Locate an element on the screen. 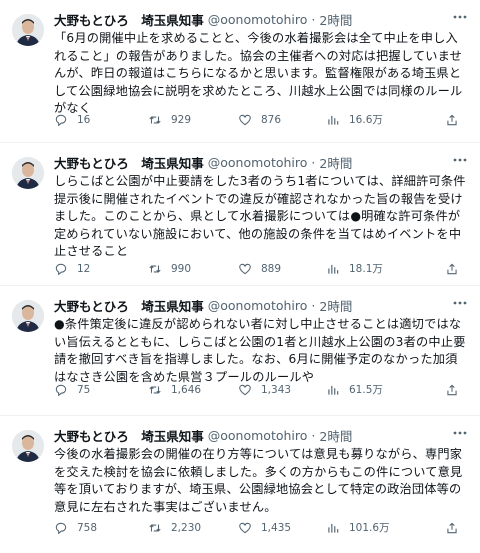  like-count: 876 is located at coordinates (271, 119).